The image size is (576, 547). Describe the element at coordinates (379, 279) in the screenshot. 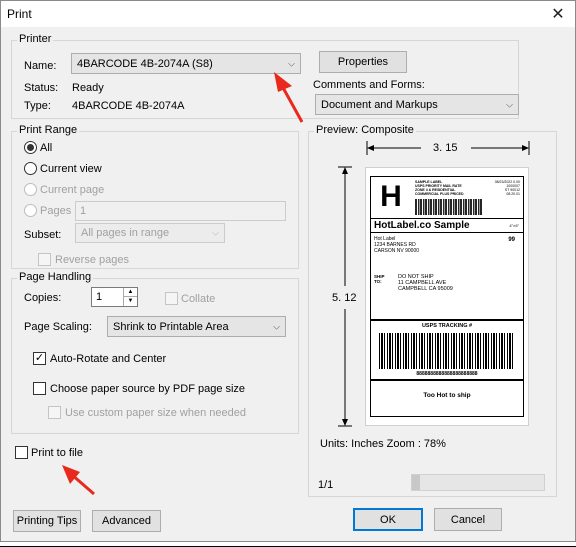

I see `label-ship-to-label: SHIP TO:` at that location.